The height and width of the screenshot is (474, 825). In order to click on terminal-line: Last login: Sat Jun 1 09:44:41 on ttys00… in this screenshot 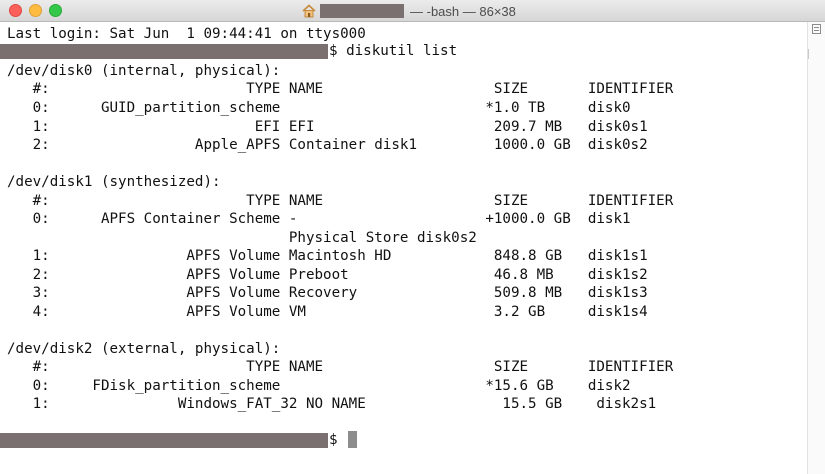, I will do `click(186, 34)`.